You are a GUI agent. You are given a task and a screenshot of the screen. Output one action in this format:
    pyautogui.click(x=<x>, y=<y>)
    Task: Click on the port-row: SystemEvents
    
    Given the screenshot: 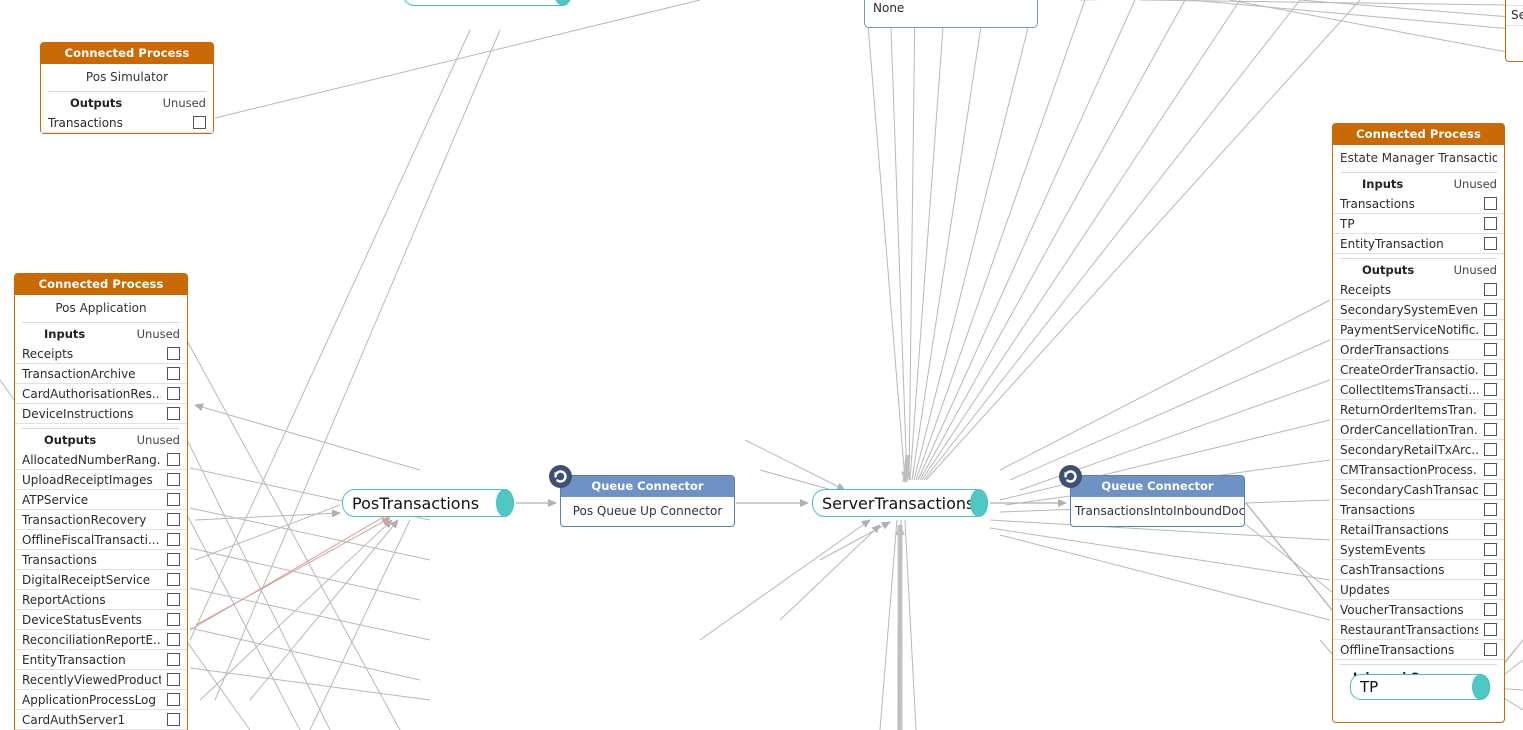 What is the action you would take?
    pyautogui.click(x=1418, y=550)
    